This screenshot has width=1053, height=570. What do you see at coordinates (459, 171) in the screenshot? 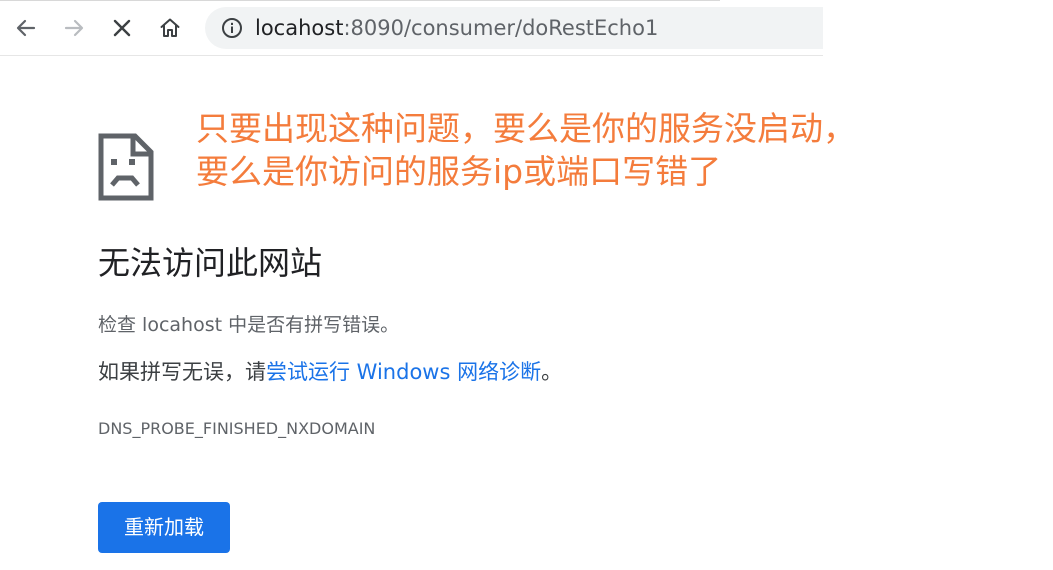
I see `annotation-line-2: 要么是你访问的服务ip或端口写错了` at bounding box center [459, 171].